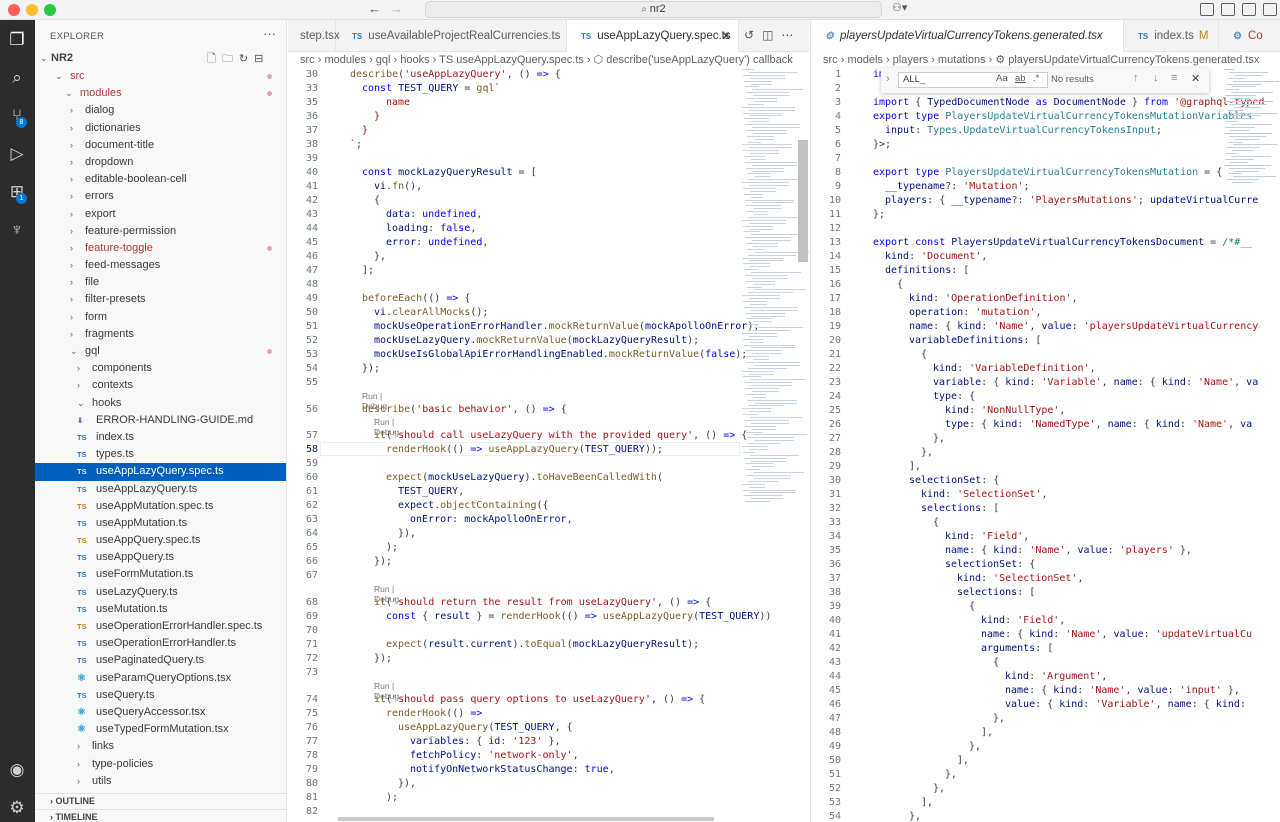  Describe the element at coordinates (1207, 9) in the screenshot. I see `toggle-primary-sidebar-icon` at that location.